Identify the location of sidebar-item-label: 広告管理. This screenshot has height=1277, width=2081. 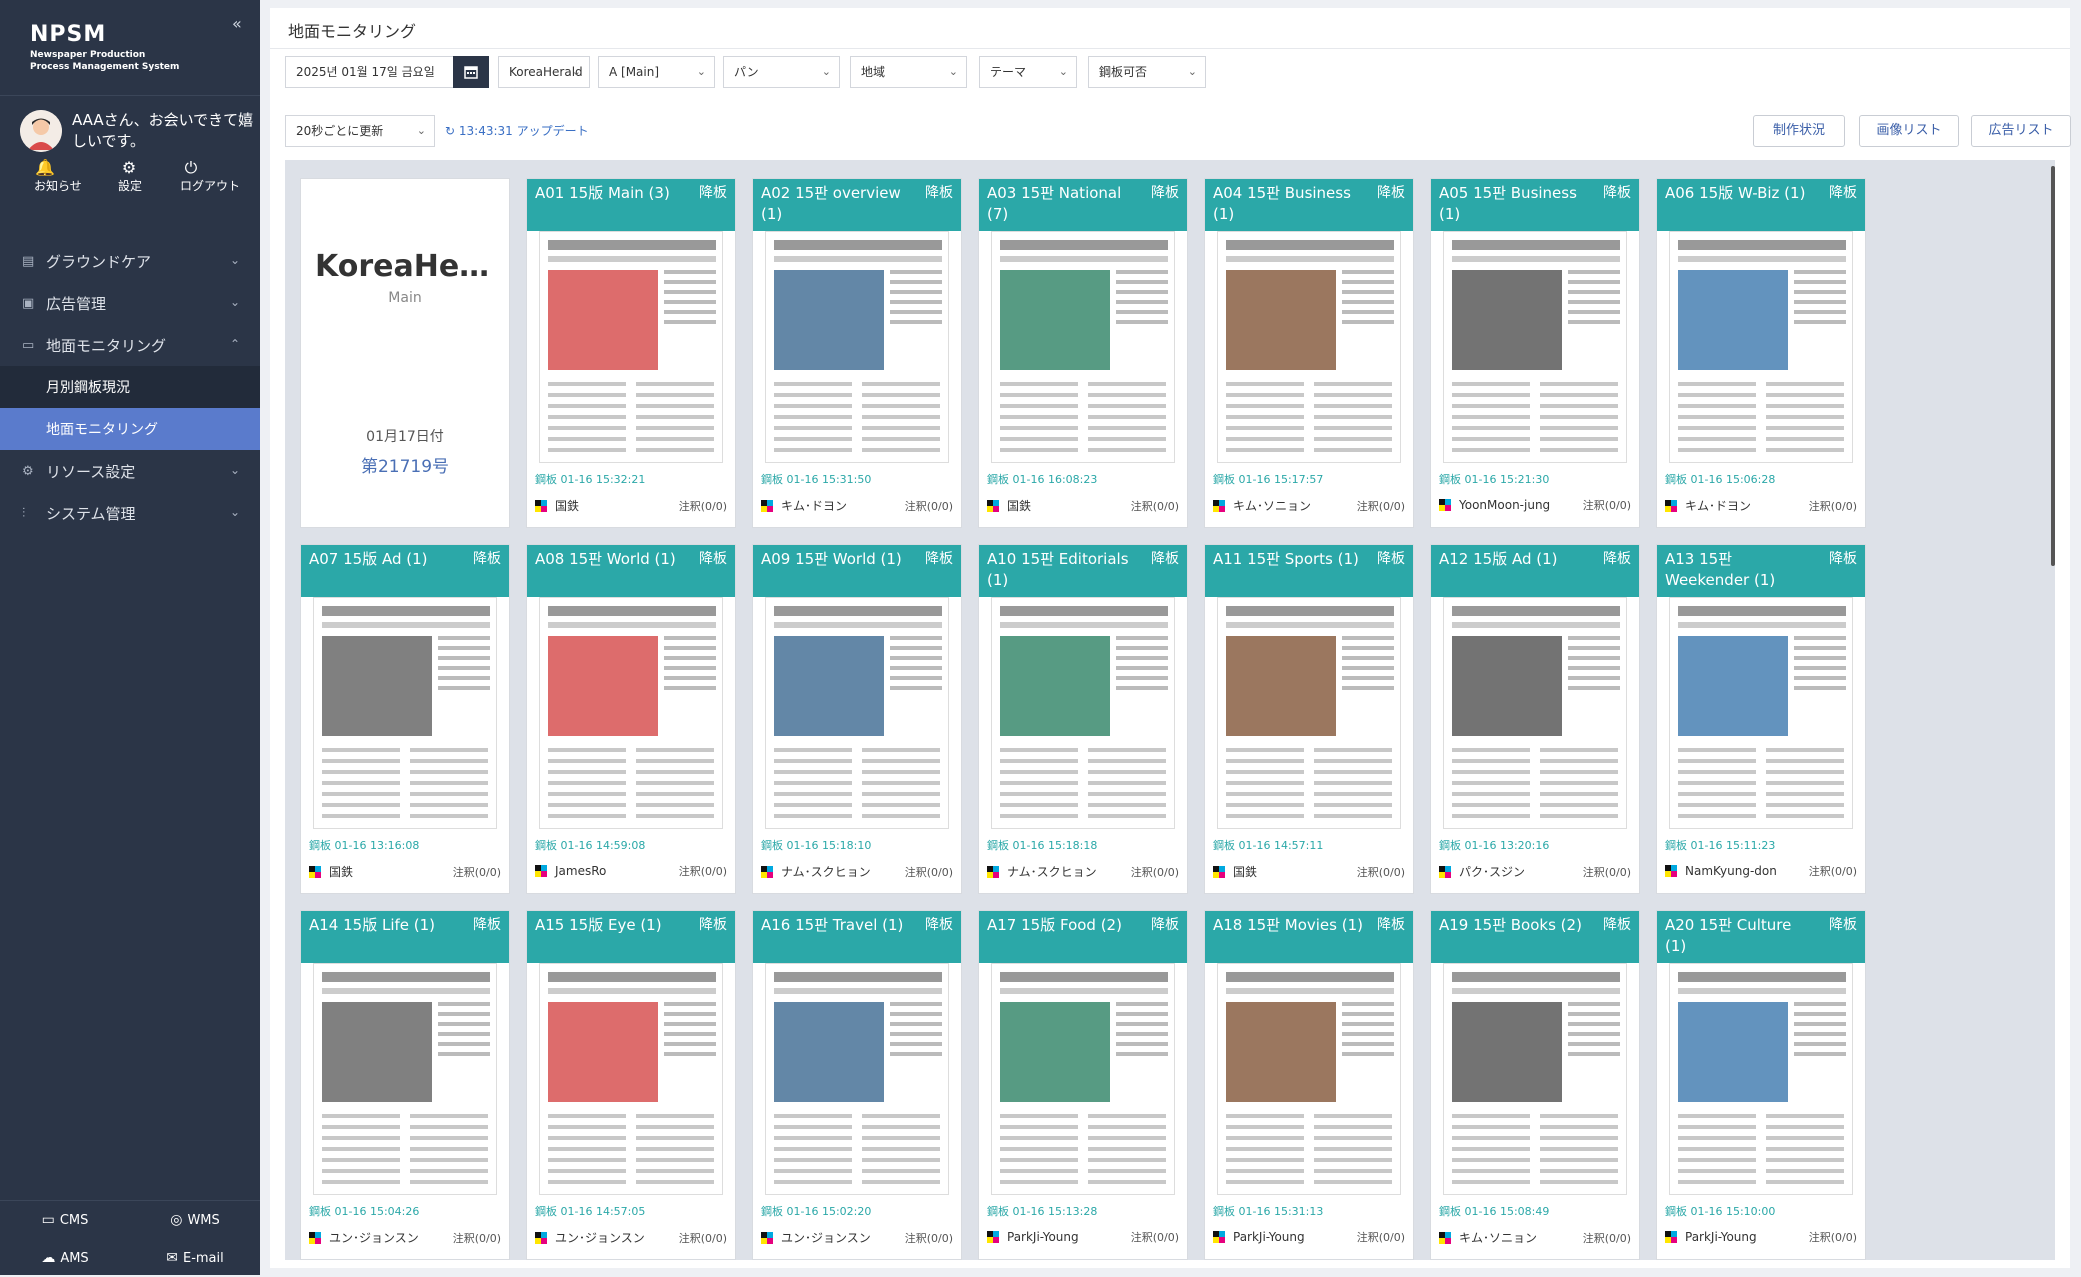
(76, 303).